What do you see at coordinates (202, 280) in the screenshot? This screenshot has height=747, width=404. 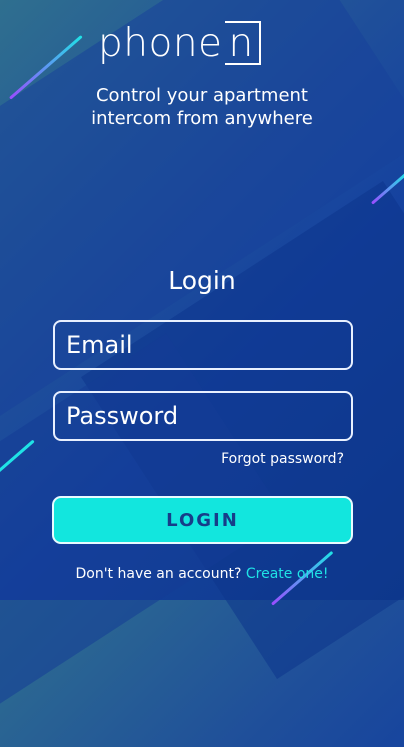 I see `login-title: Login` at bounding box center [202, 280].